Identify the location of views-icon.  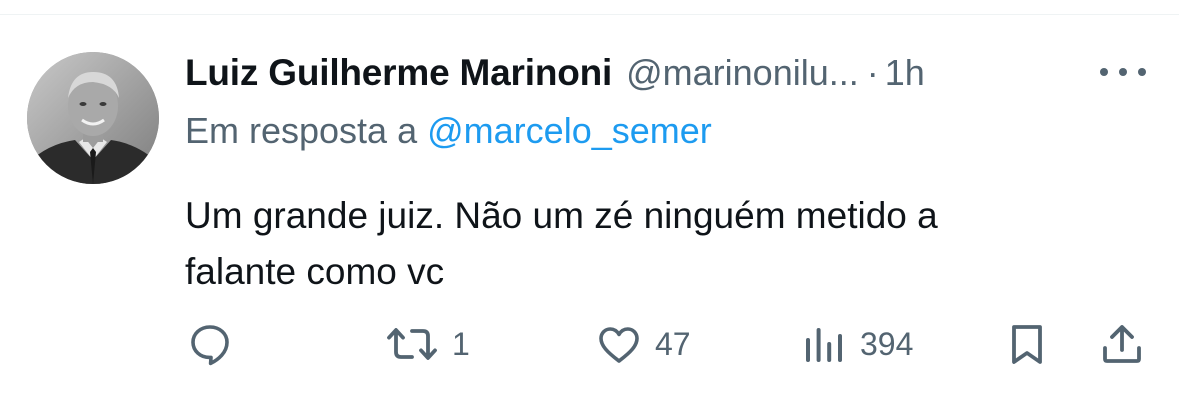
(824, 345).